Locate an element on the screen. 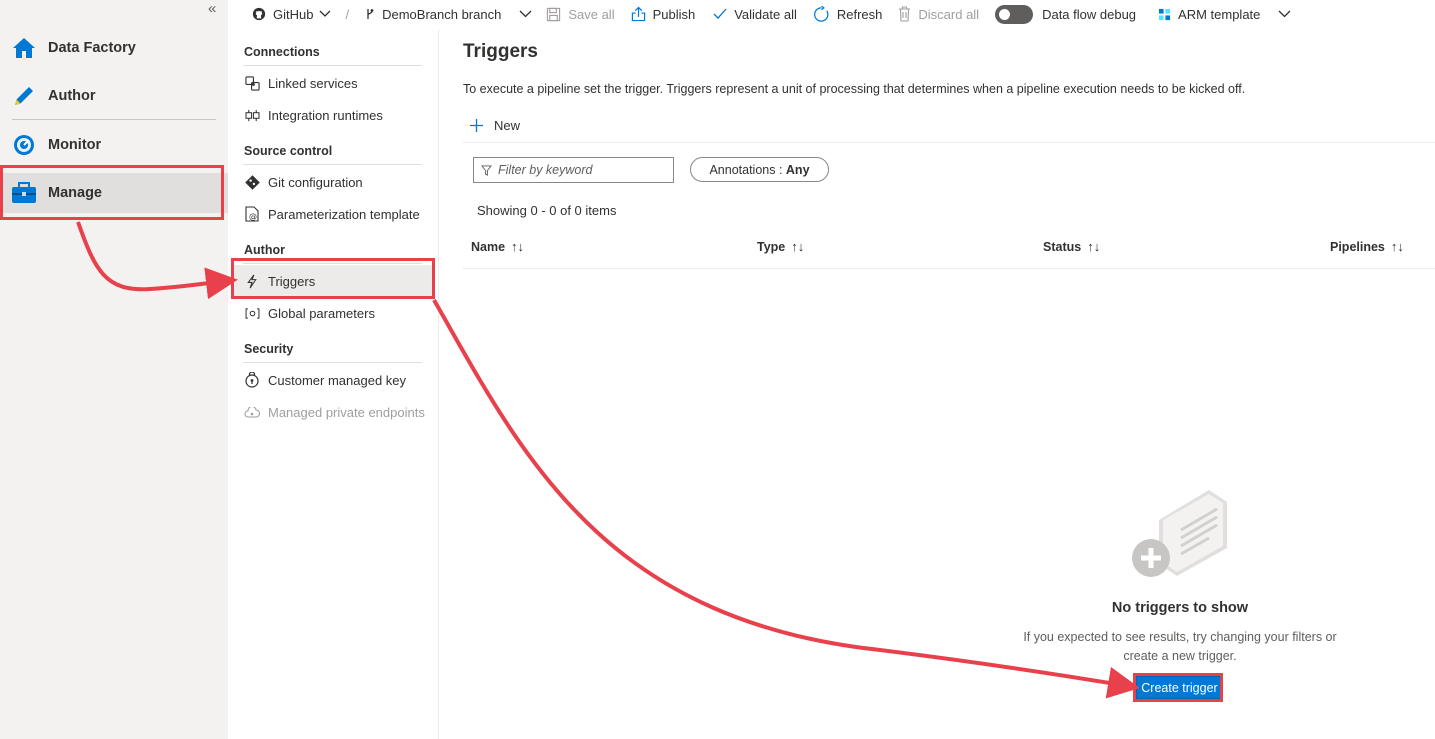 This screenshot has height=739, width=1435. filter-icon is located at coordinates (486, 170).